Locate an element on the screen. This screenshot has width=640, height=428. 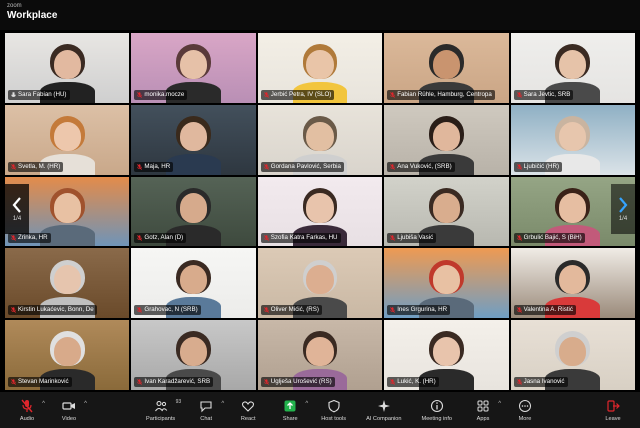
participant-name-tag: Grahovac, N (SRB) is located at coordinates (167, 310).